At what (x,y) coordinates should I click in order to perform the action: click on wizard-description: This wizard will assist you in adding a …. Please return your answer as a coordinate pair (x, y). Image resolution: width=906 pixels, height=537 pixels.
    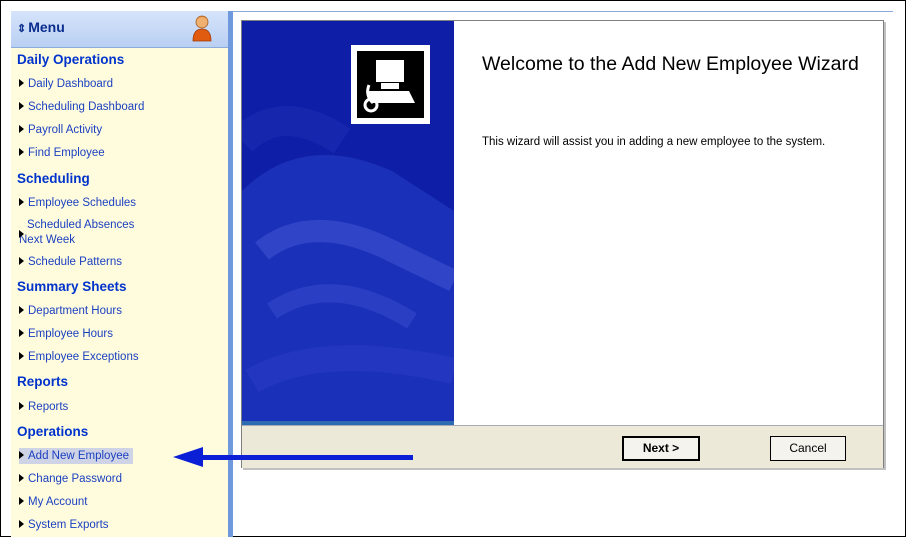
    Looking at the image, I should click on (654, 142).